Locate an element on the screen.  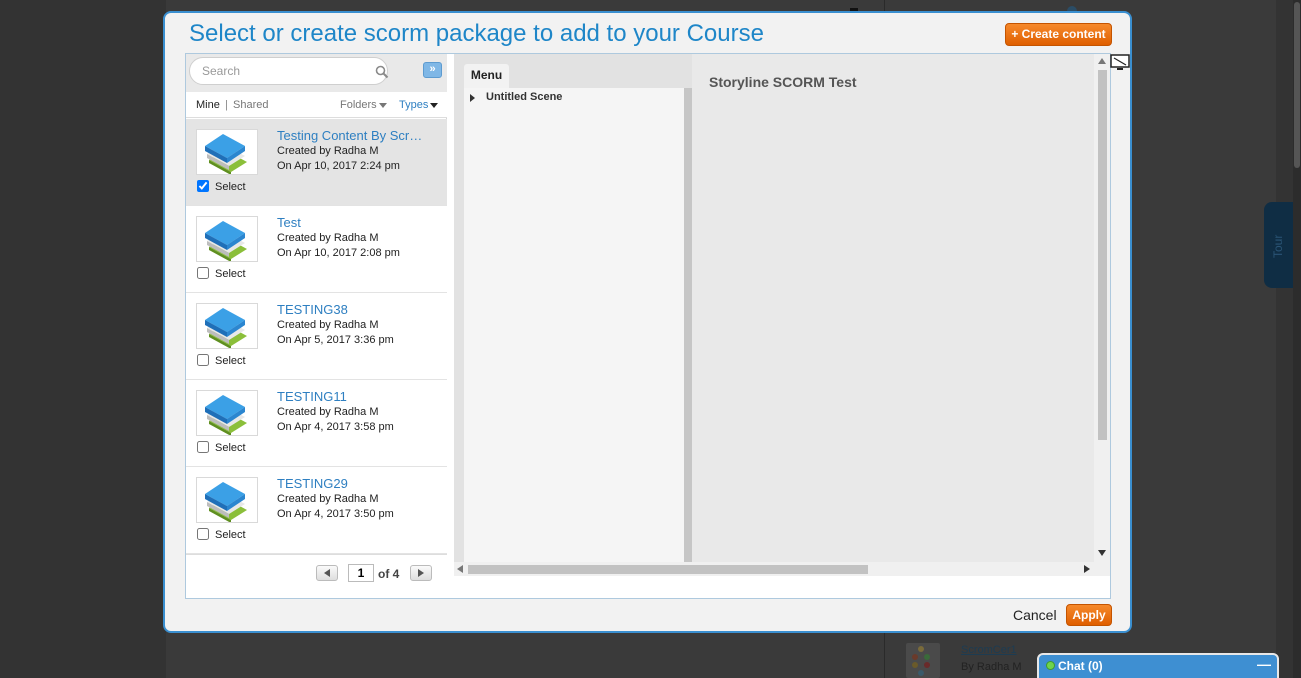
scene-item: Untitled Scene is located at coordinates (524, 97).